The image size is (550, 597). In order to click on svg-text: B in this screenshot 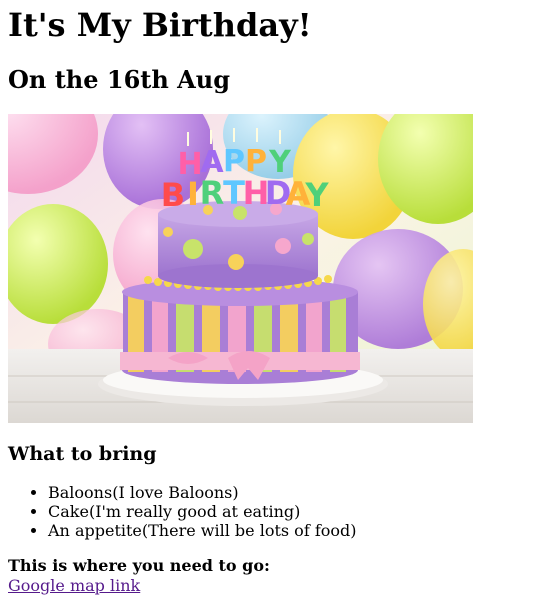, I will do `click(173, 195)`.